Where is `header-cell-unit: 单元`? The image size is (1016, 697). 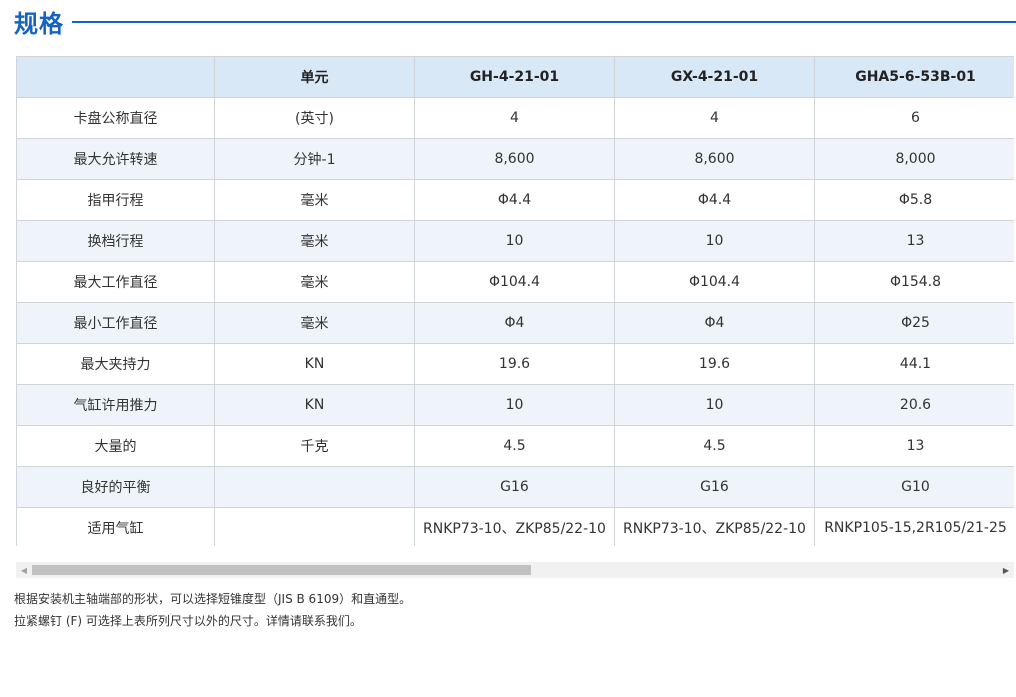 header-cell-unit: 单元 is located at coordinates (314, 77).